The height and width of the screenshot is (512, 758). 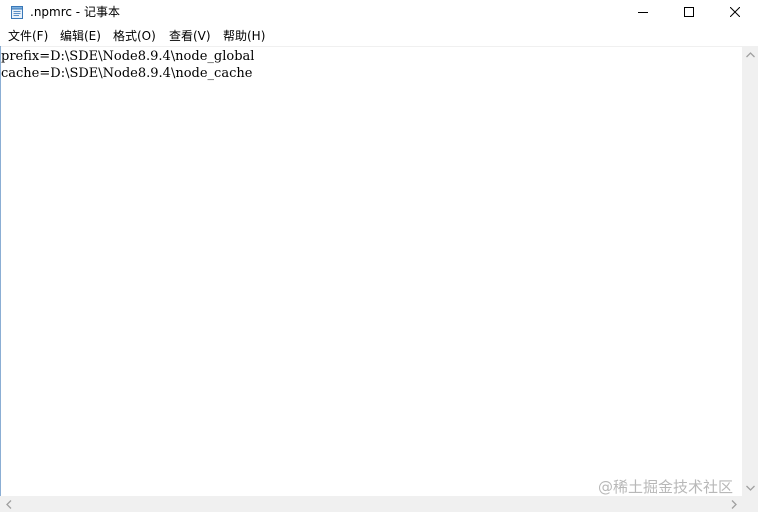 I want to click on chevron-left-icon, so click(x=8, y=504).